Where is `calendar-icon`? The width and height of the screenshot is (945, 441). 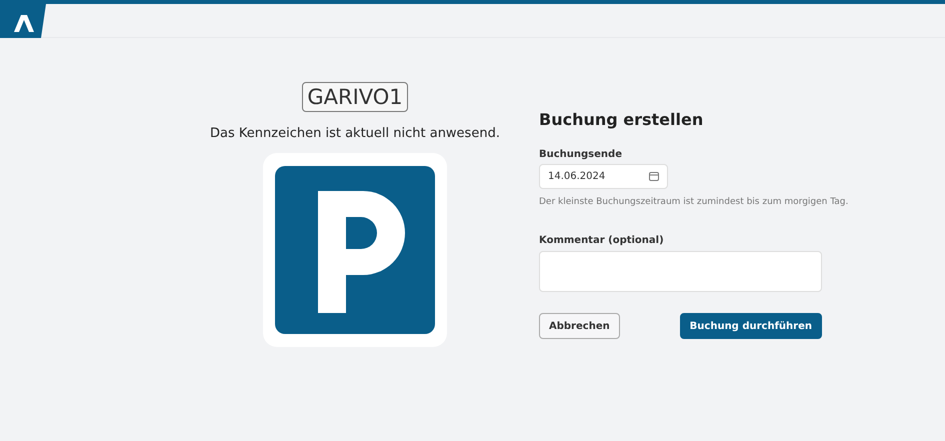
calendar-icon is located at coordinates (654, 176).